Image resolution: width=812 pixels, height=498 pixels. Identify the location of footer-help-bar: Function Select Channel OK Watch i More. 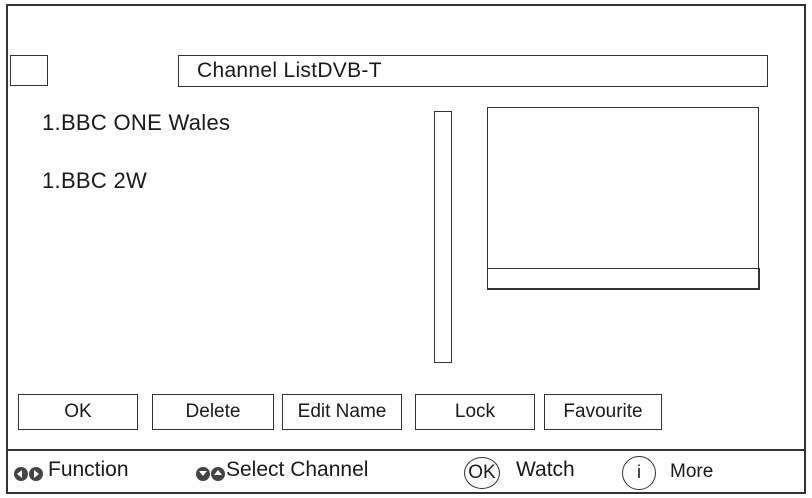
(406, 473).